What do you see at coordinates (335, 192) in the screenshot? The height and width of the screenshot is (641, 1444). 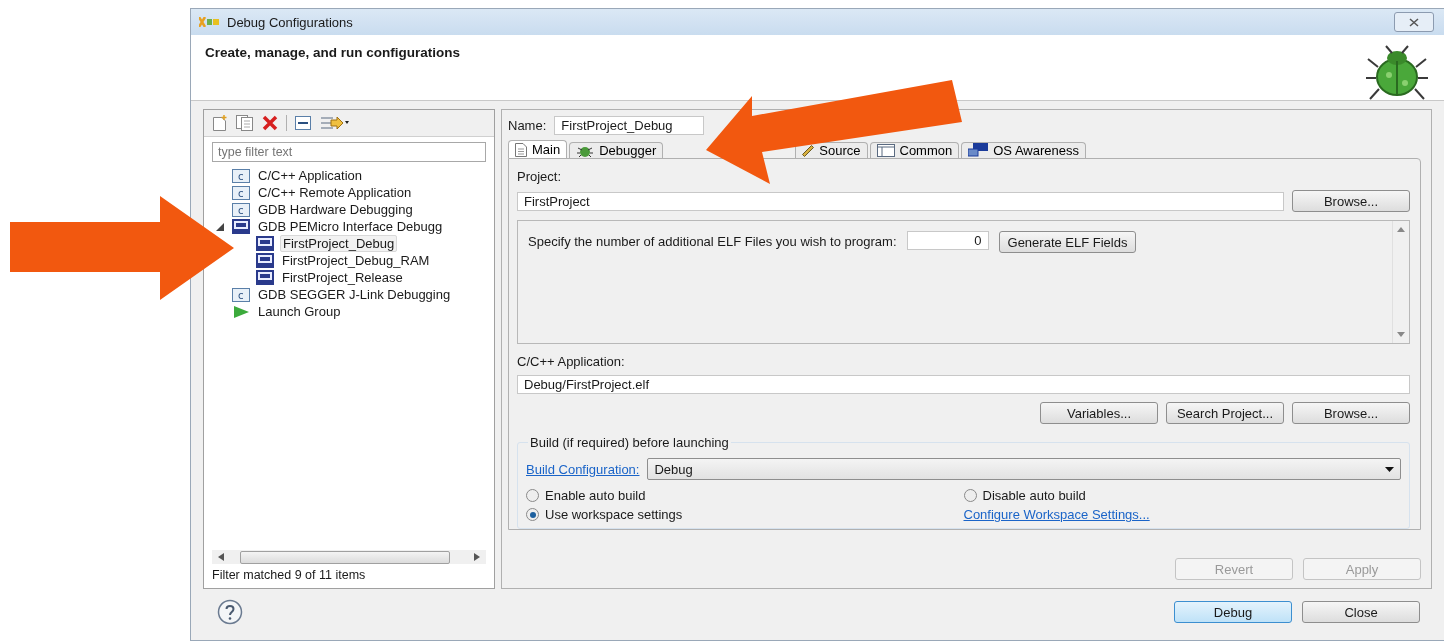 I see `tree-item: C/C++ Remote Application` at bounding box center [335, 192].